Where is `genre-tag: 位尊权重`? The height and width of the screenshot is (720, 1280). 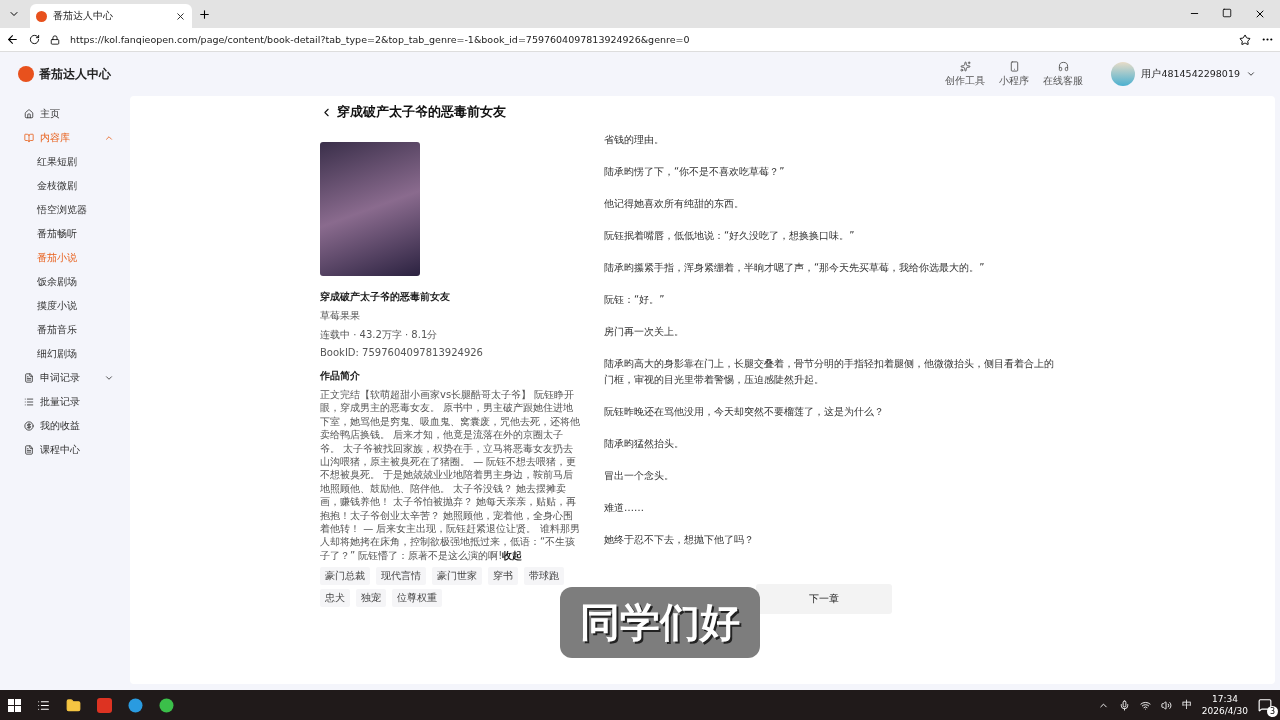 genre-tag: 位尊权重 is located at coordinates (417, 598).